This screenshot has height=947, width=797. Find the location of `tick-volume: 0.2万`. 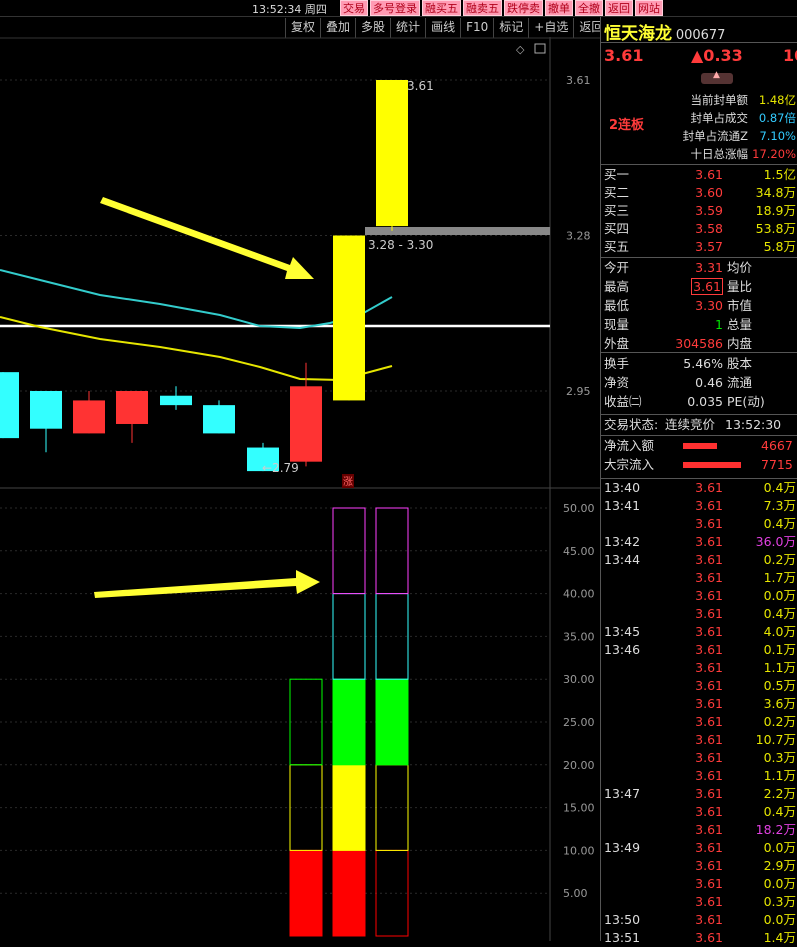

tick-volume: 0.2万 is located at coordinates (779, 721).